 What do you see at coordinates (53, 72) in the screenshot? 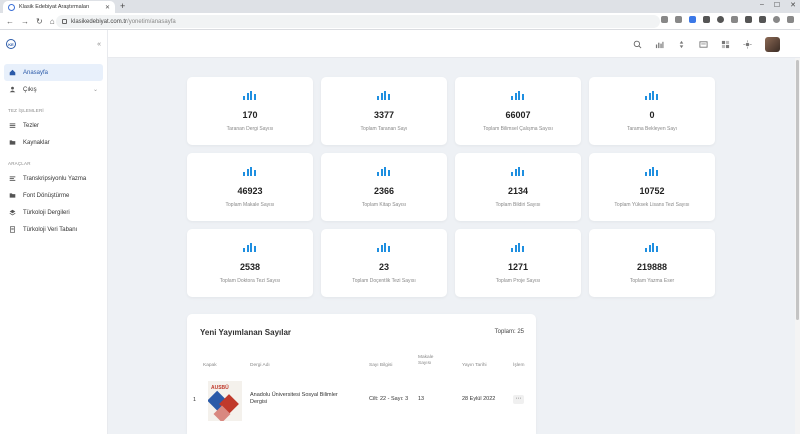
I see `sidebar-item-anasayfa: Anasayfa` at bounding box center [53, 72].